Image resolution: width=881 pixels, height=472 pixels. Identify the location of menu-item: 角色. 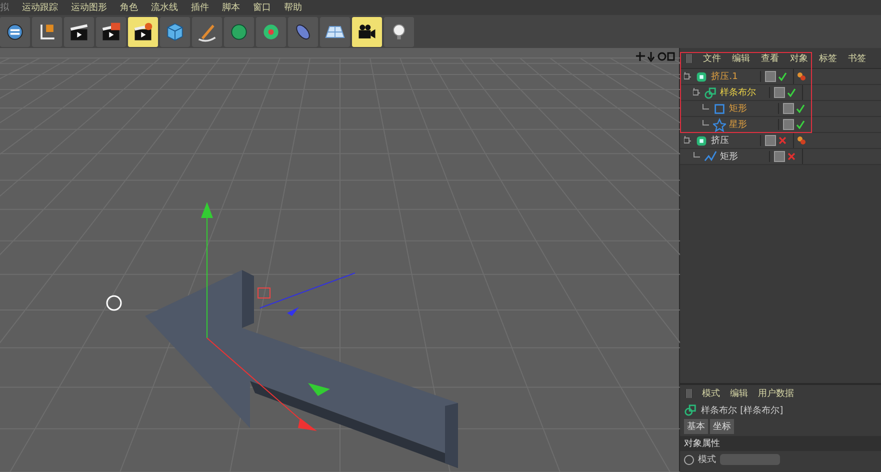
(129, 7).